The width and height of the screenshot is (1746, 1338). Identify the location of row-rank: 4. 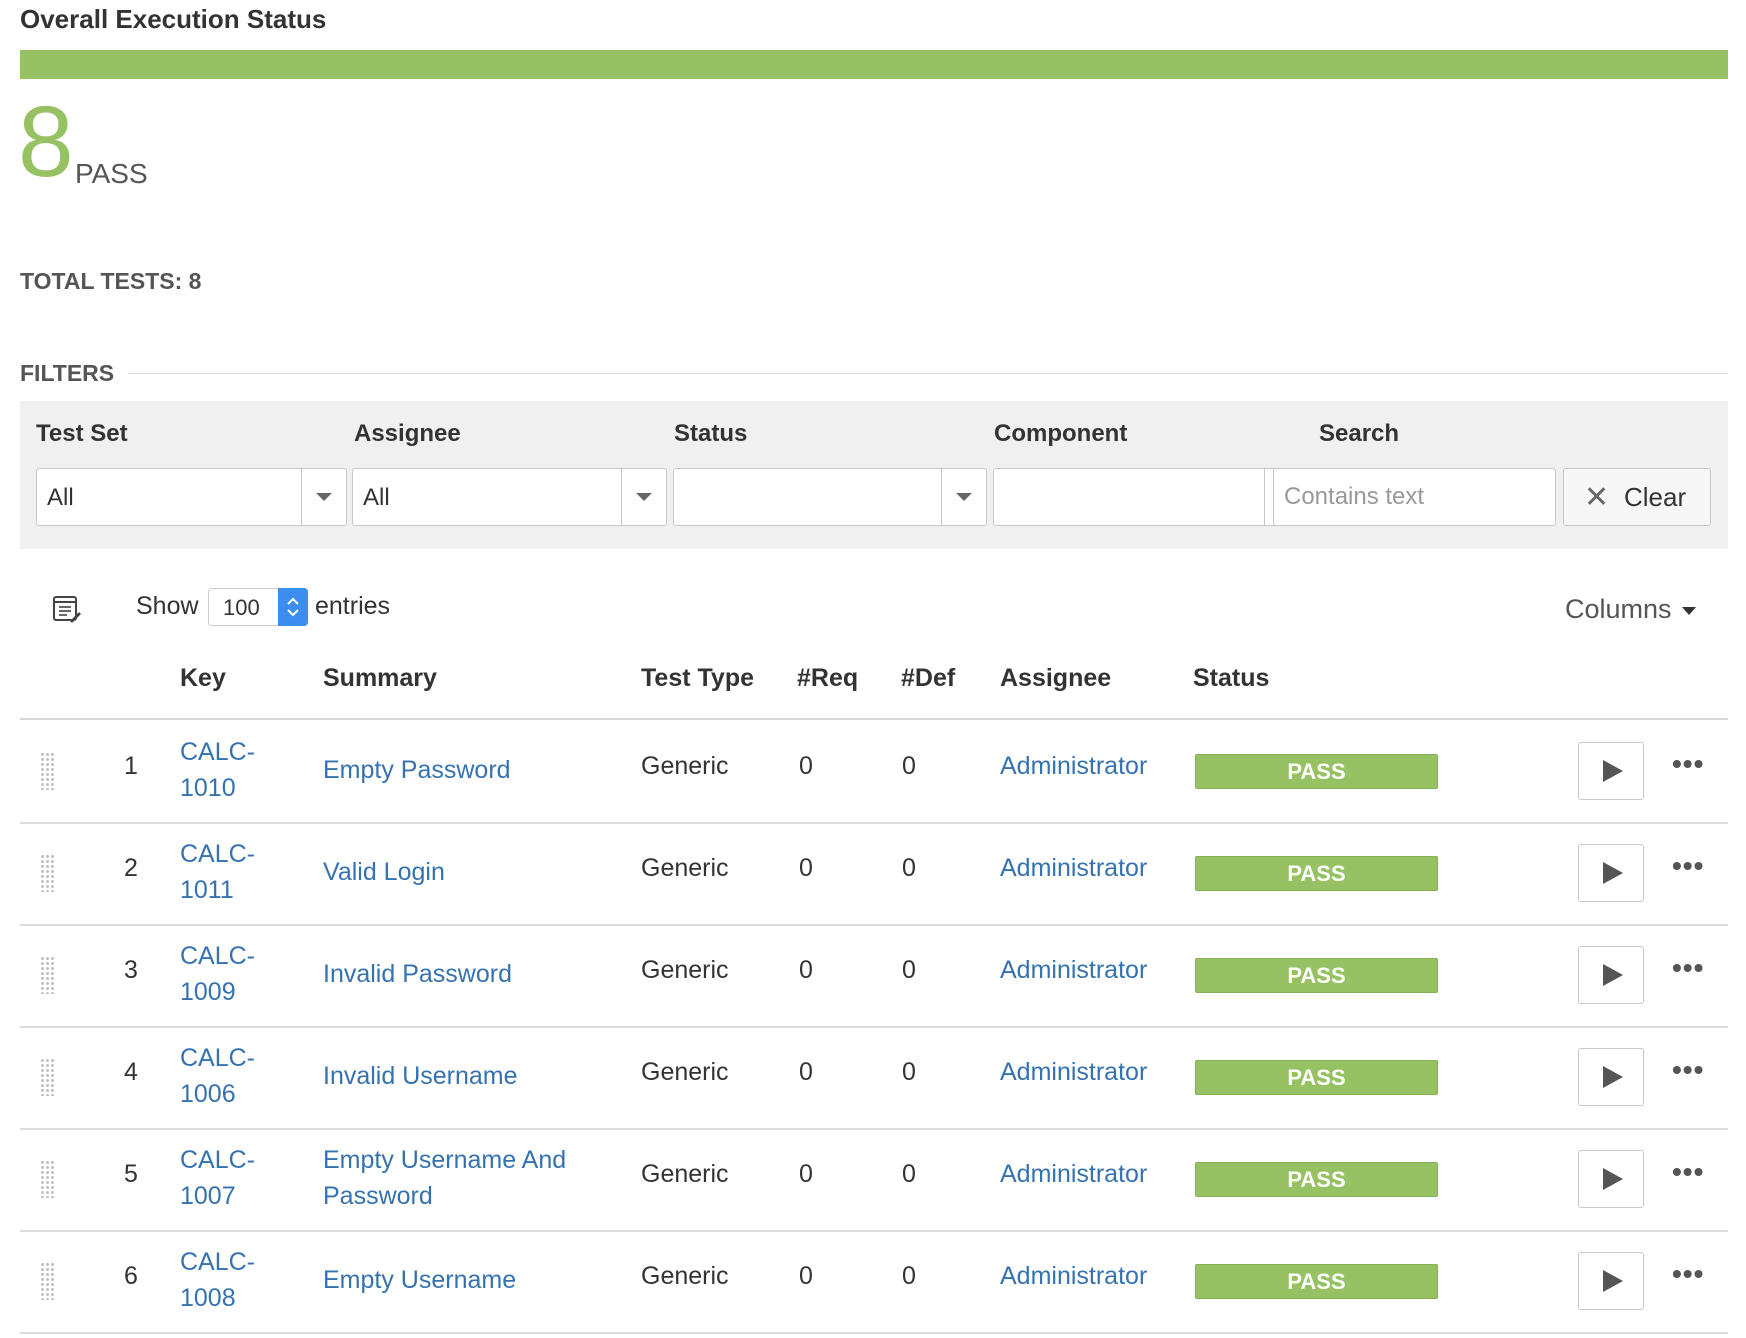
(131, 1072).